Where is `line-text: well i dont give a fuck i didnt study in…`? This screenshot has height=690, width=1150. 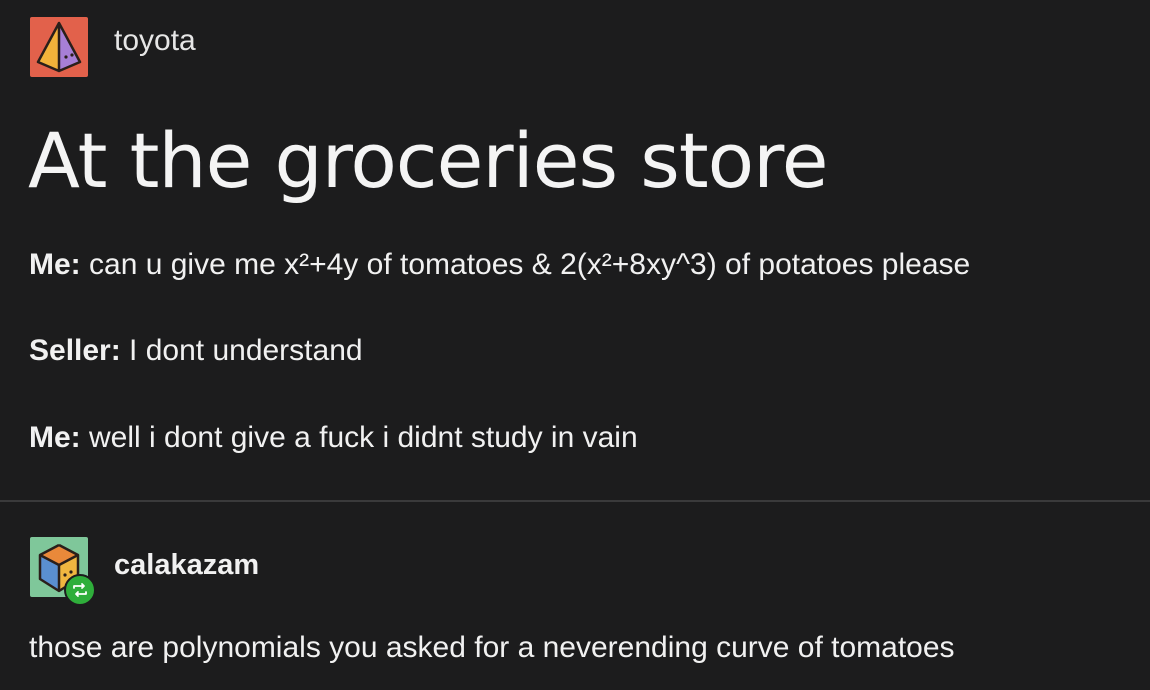 line-text: well i dont give a fuck i didnt study in… is located at coordinates (359, 437).